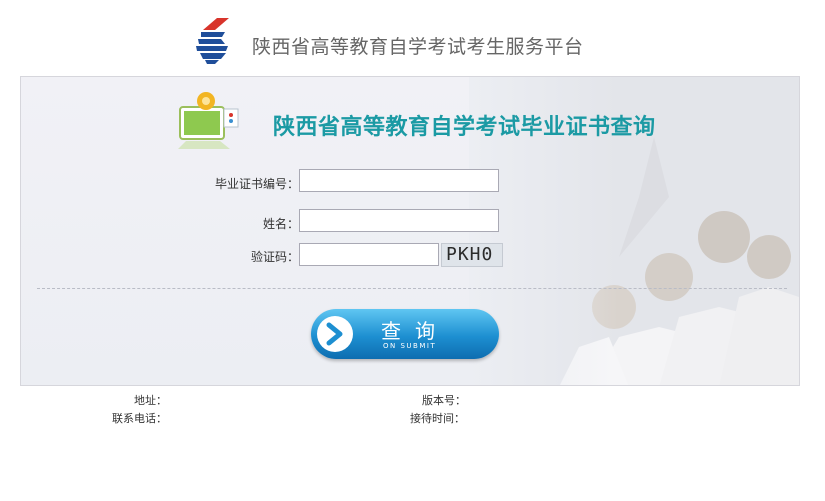 The height and width of the screenshot is (501, 825). I want to click on certificate-number-label: 毕业证书编号：, so click(256, 184).